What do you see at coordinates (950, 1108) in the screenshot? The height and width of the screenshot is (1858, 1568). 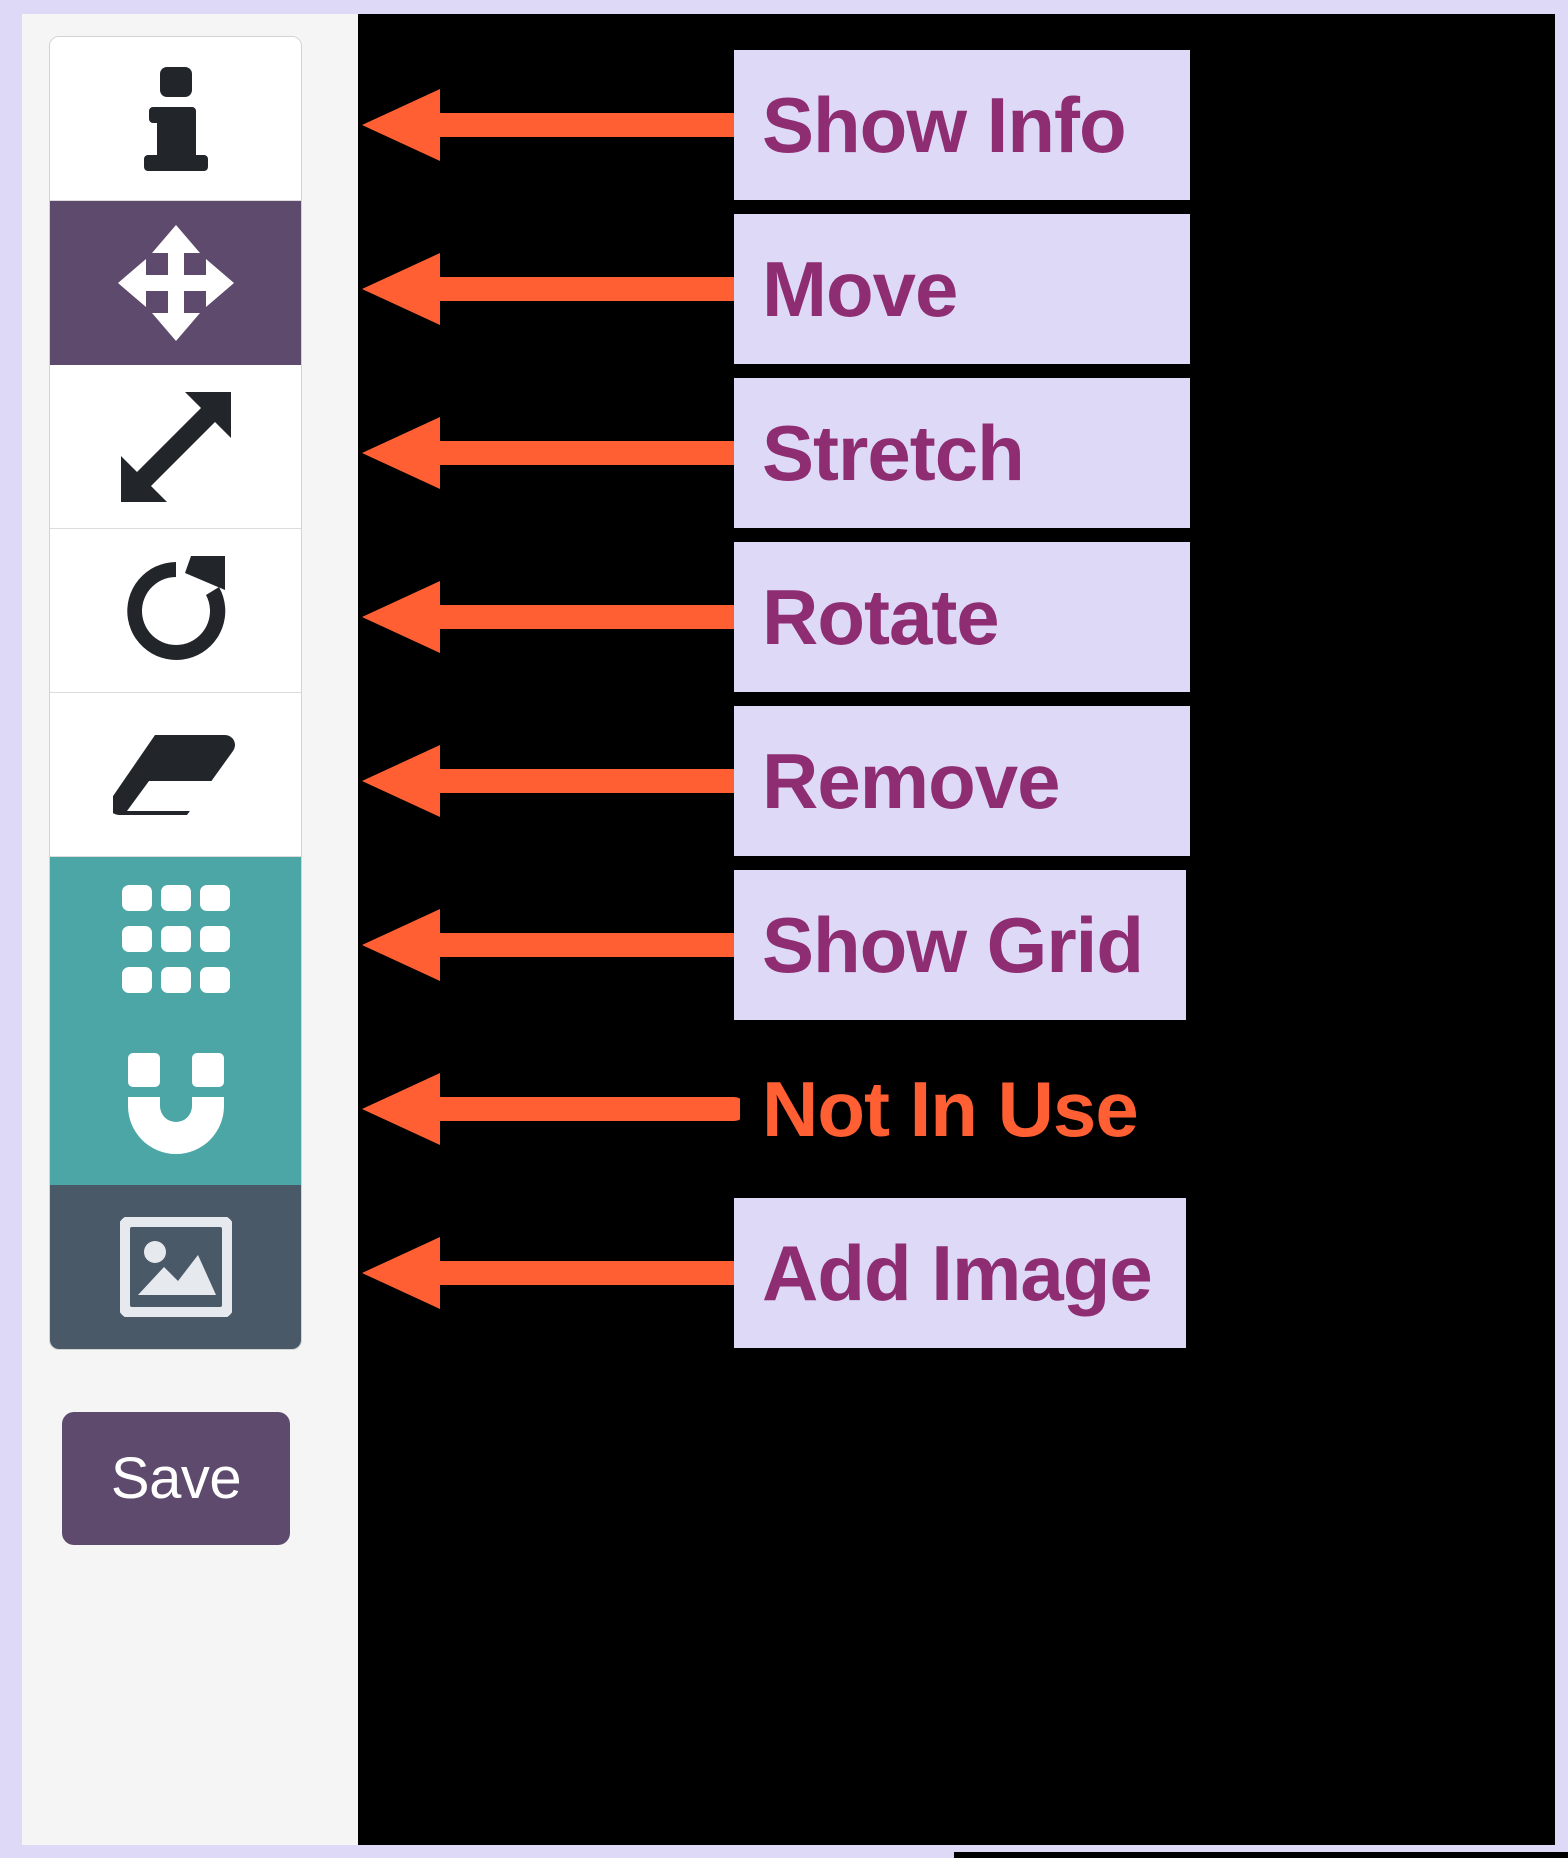 I see `annotation-label: Not In Use` at bounding box center [950, 1108].